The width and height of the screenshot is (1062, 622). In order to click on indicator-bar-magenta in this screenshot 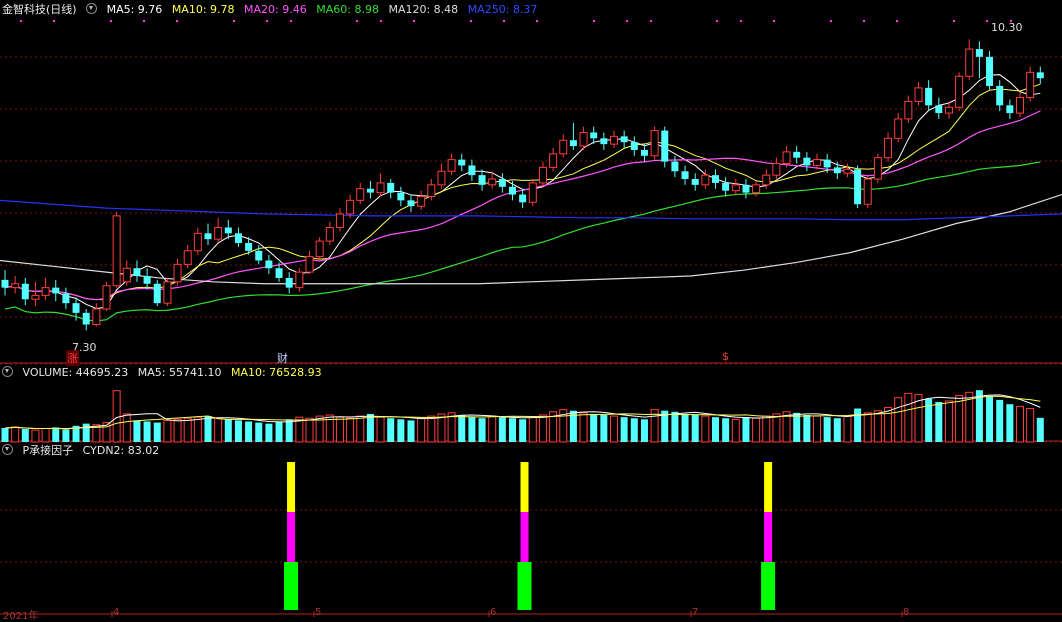, I will do `click(524, 537)`.